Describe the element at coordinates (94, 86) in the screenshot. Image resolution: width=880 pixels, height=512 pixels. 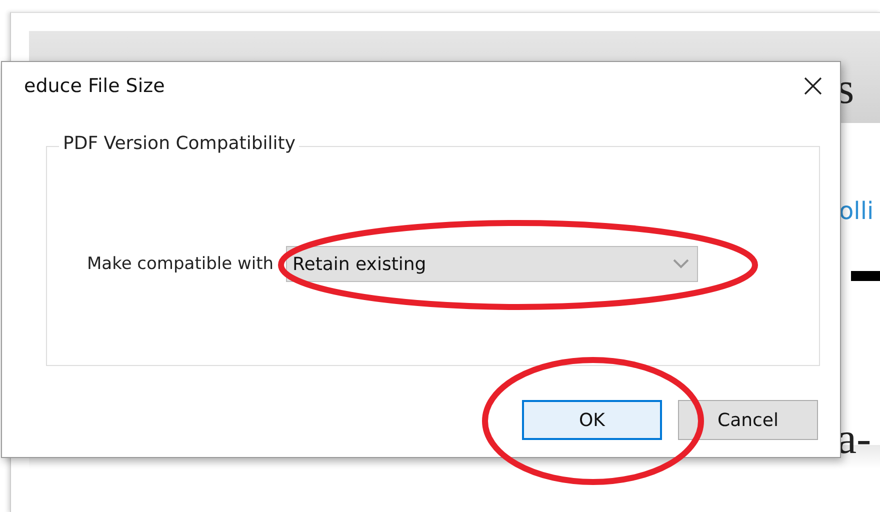
I see `dialog-title: educe File Size` at that location.